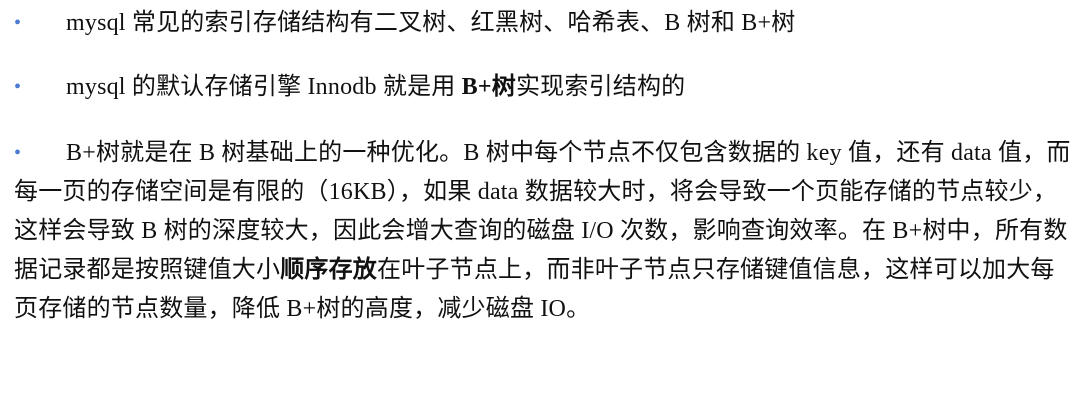 The image size is (1083, 410). I want to click on bullet-item-index-structures: • mysql 常见的索引存储结构有二叉树、红黑树、哈希表、B 树和 B+树, so click(543, 23).